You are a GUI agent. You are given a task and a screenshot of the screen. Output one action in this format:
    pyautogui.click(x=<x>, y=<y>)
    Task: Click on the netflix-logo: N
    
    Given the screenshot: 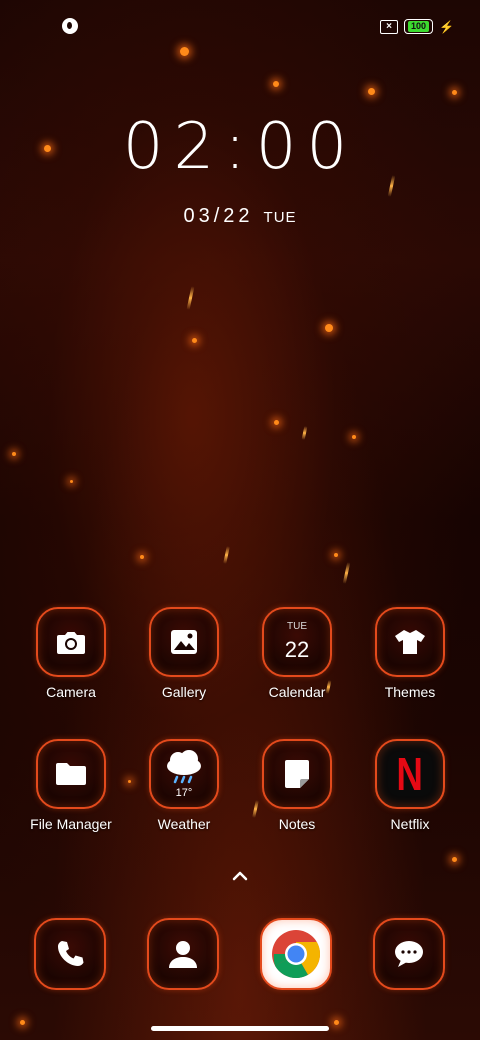 What is the action you would take?
    pyautogui.click(x=410, y=774)
    